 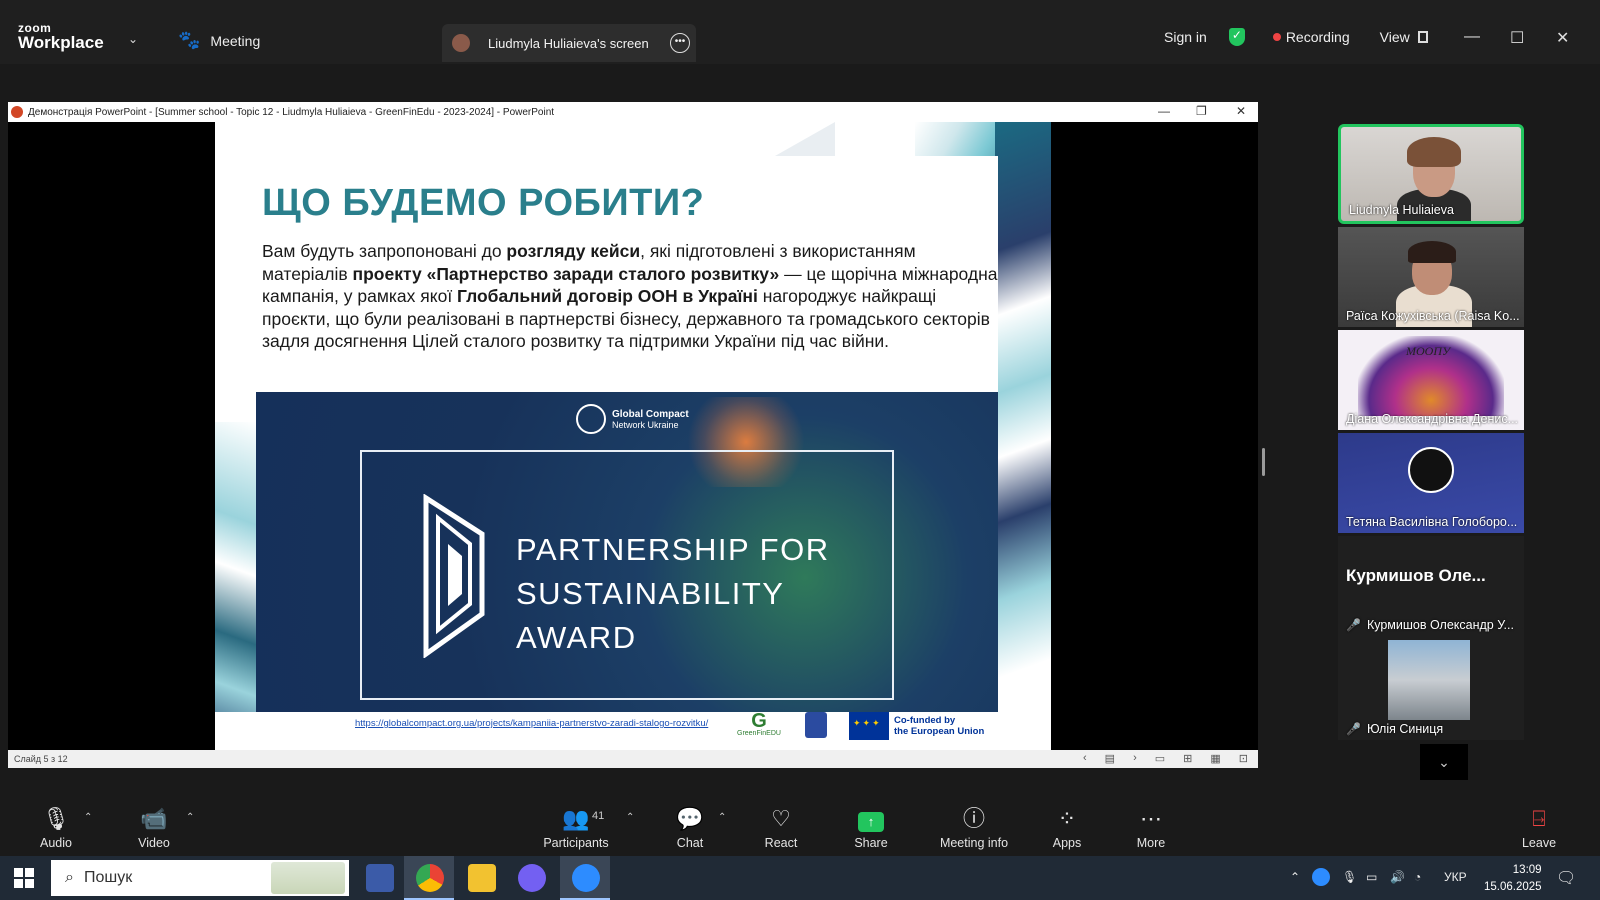 I want to click on save-app-icon, so click(x=380, y=878).